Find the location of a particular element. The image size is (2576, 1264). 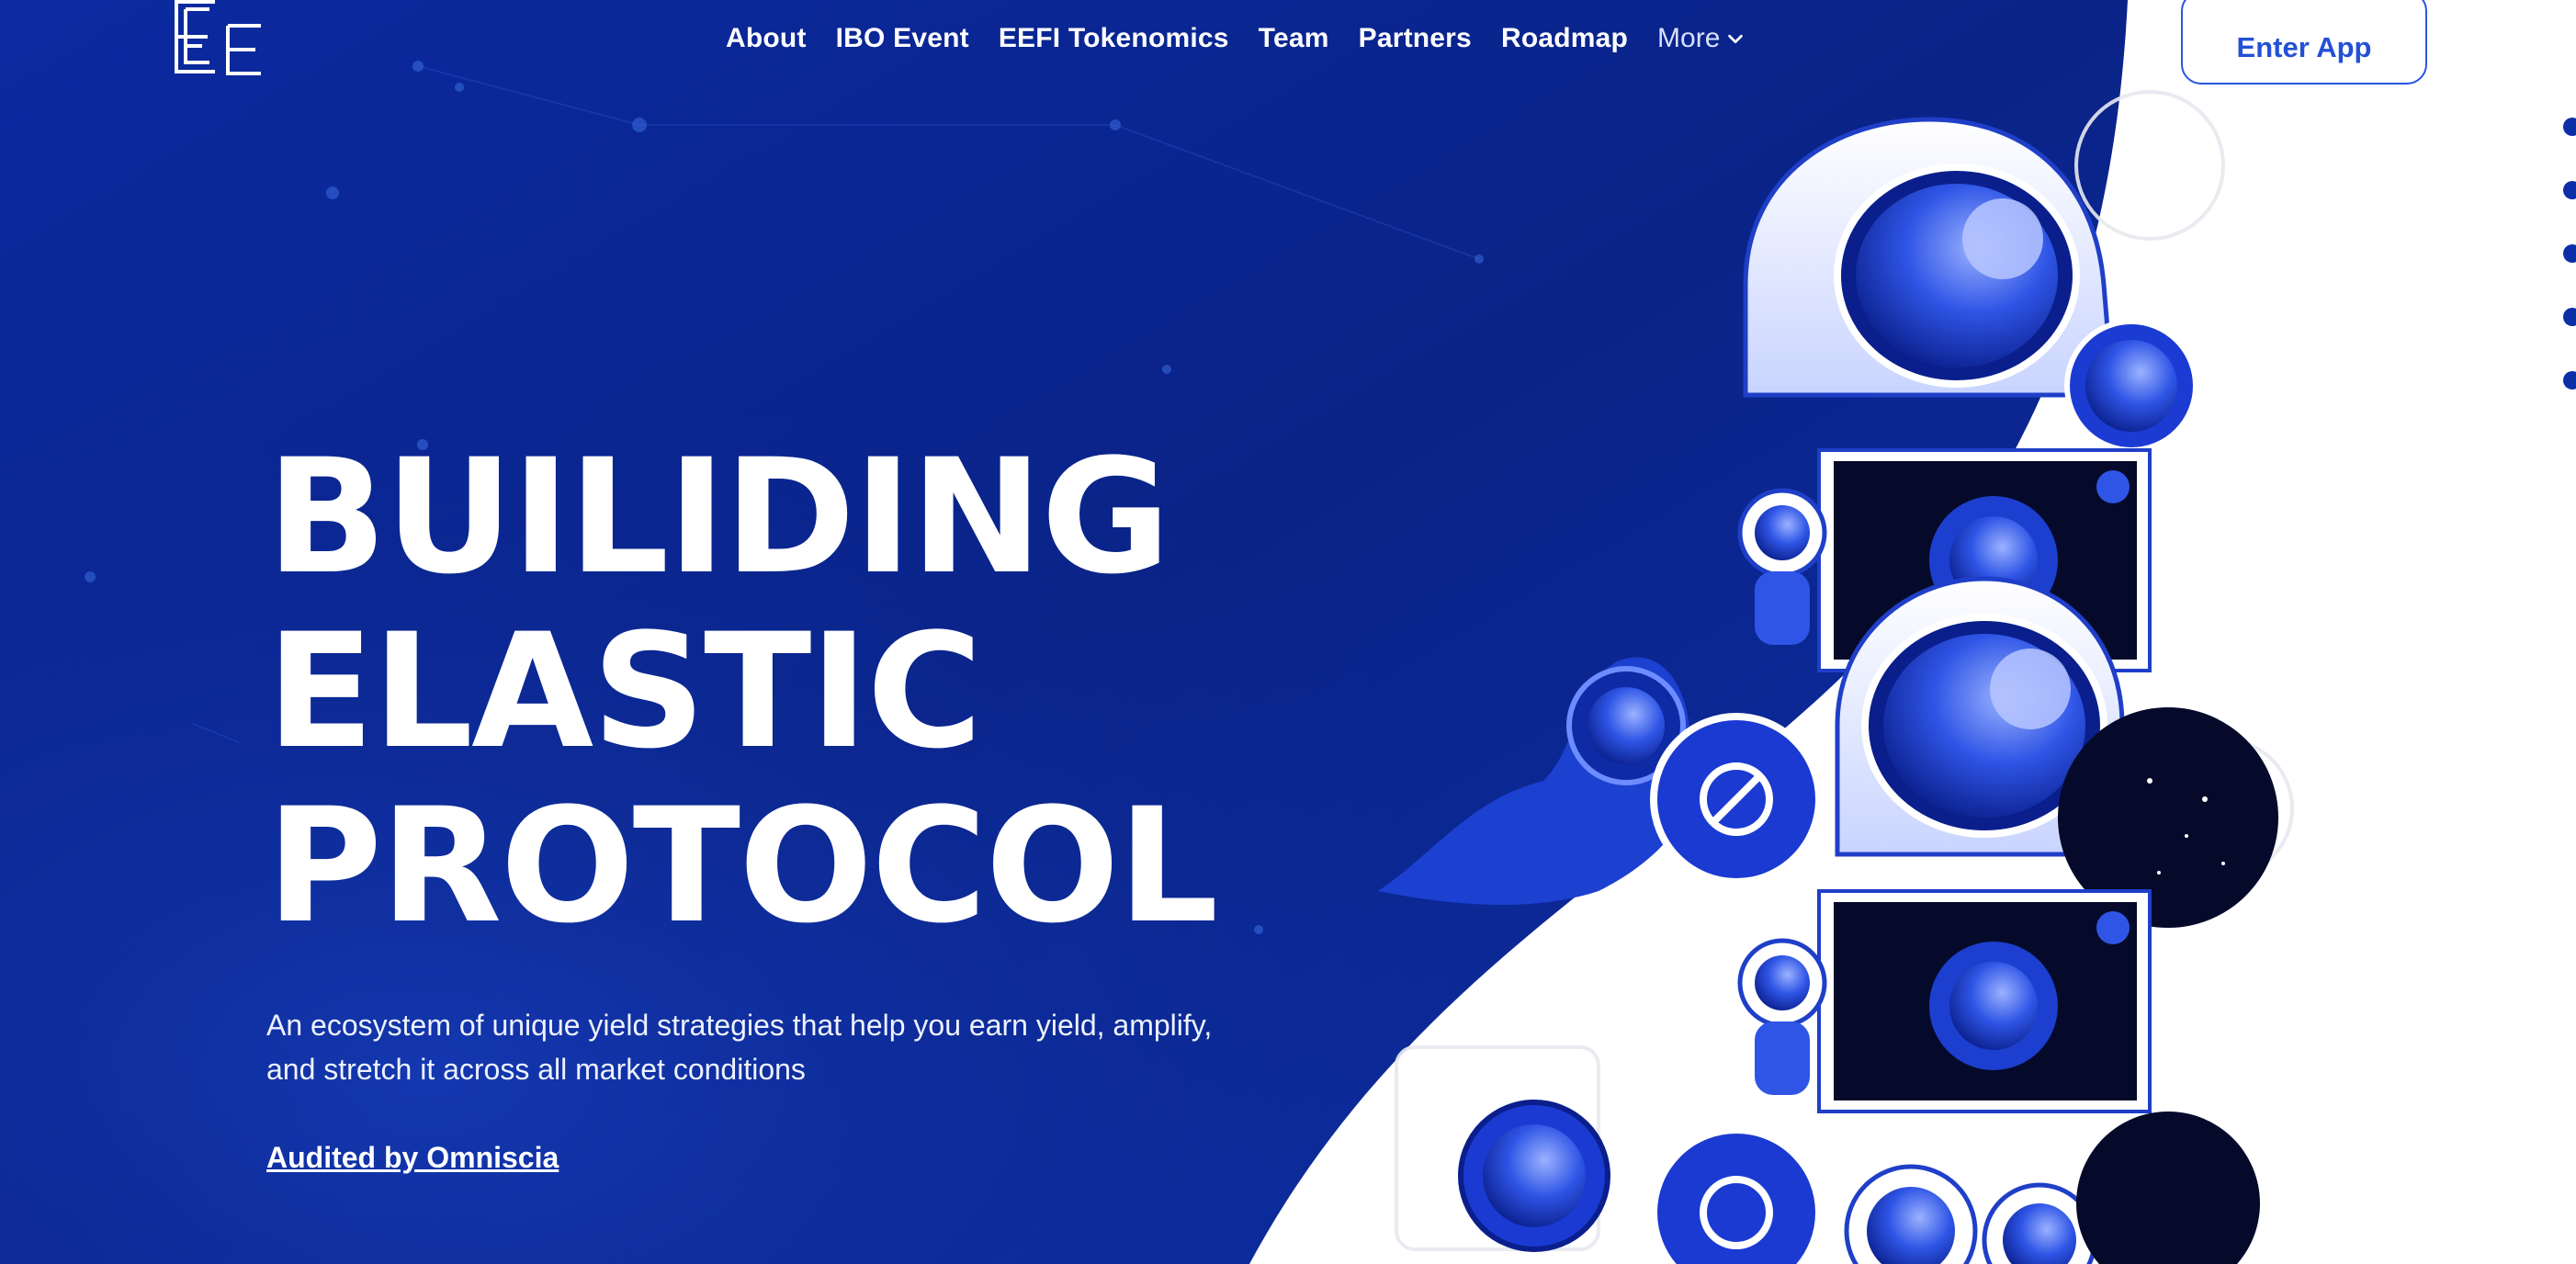

nav-item-eefi-tokenomics: EEFI Tokenomics is located at coordinates (1114, 38).